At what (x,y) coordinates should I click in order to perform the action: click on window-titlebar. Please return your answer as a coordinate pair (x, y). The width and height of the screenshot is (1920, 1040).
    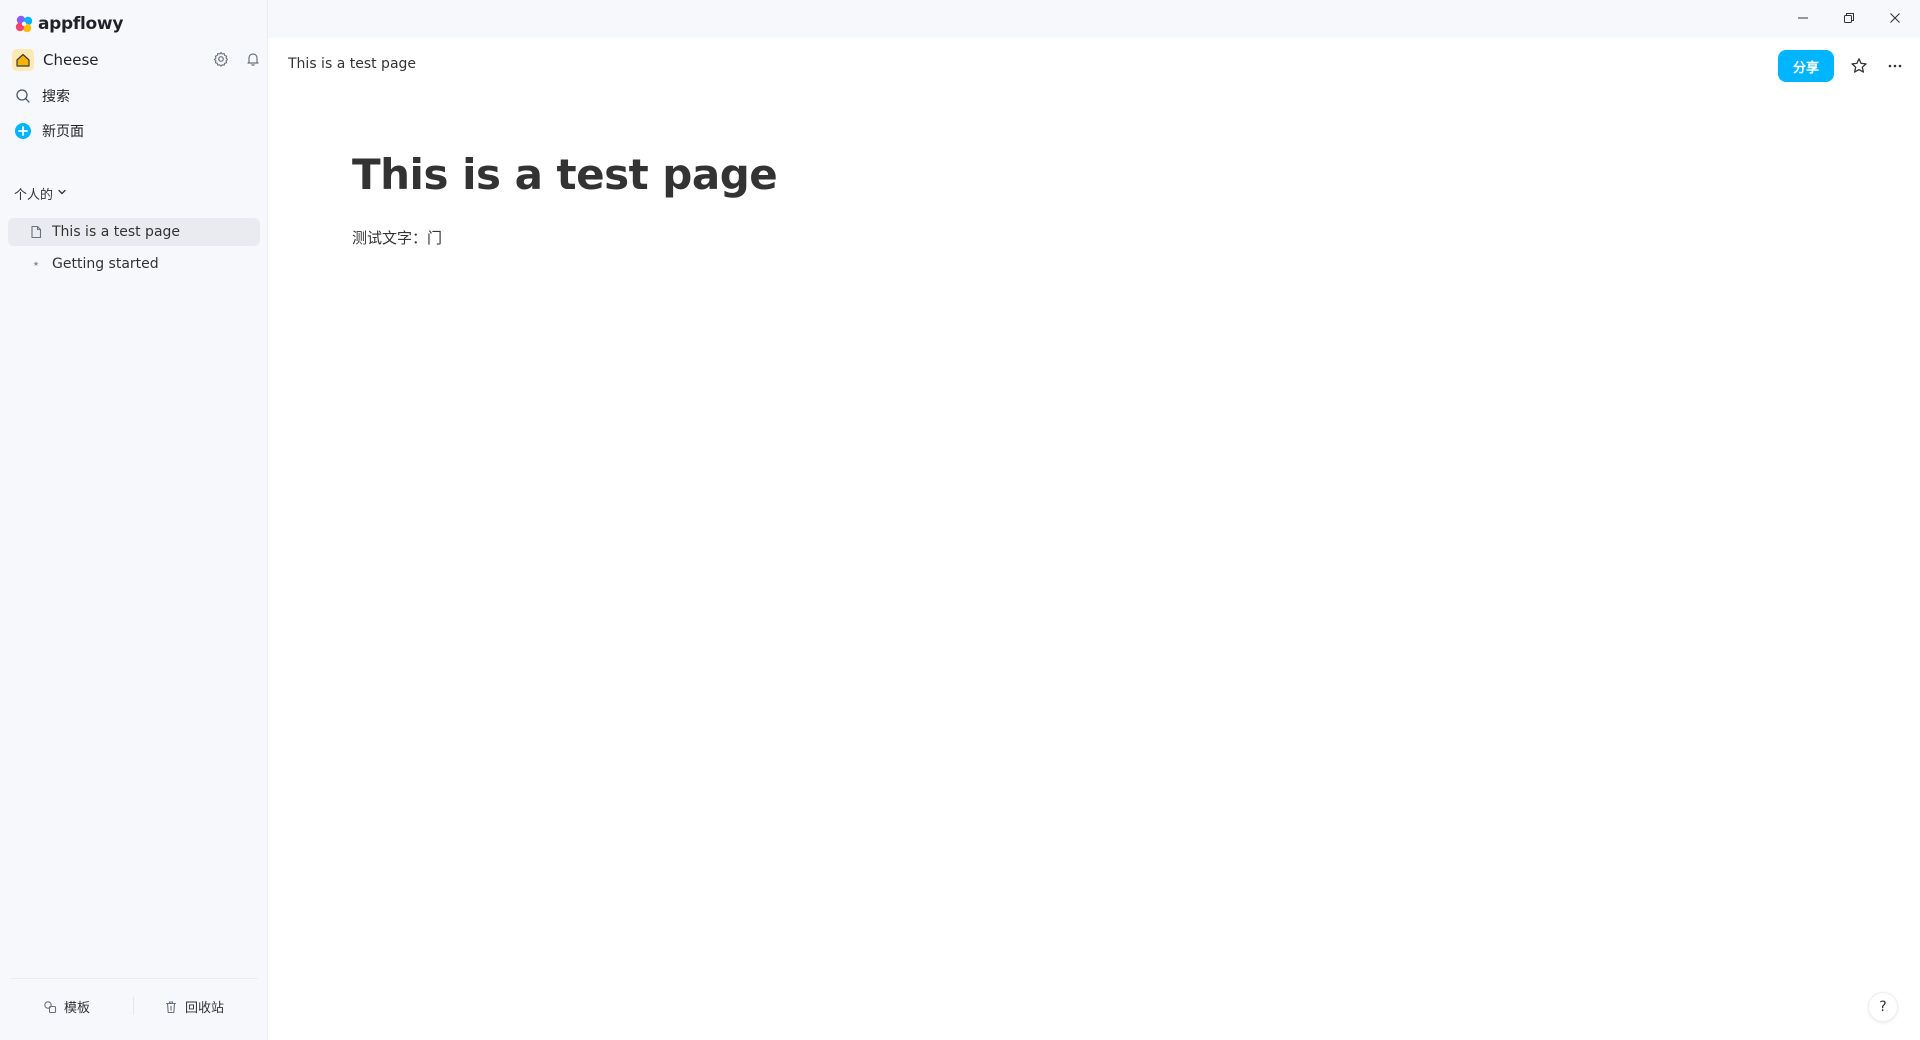
    Looking at the image, I should click on (1094, 19).